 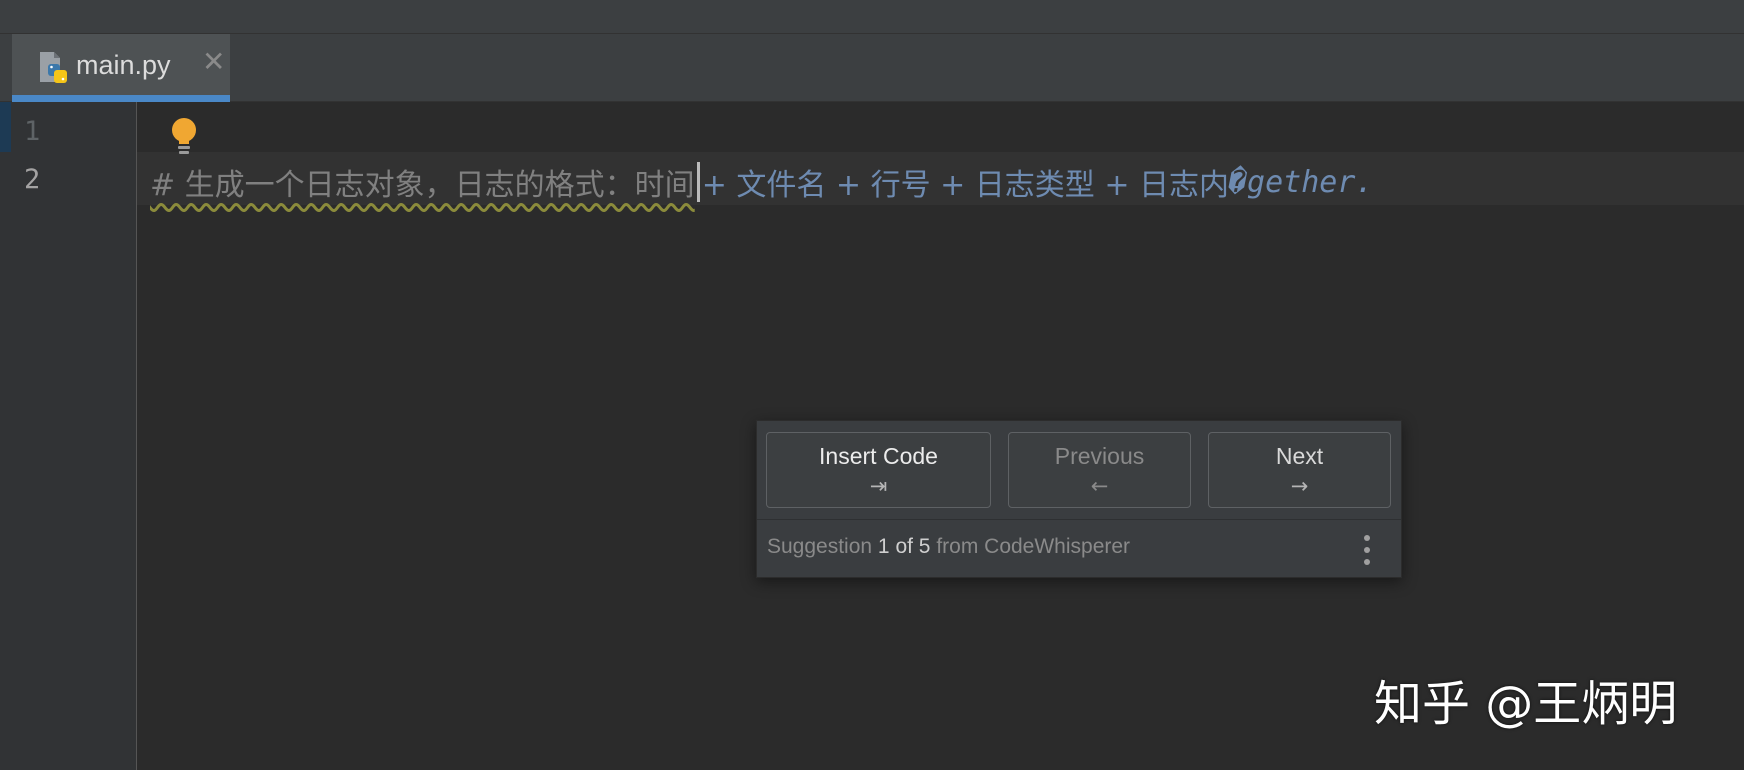 I want to click on lightbulb-icon, so click(x=184, y=137).